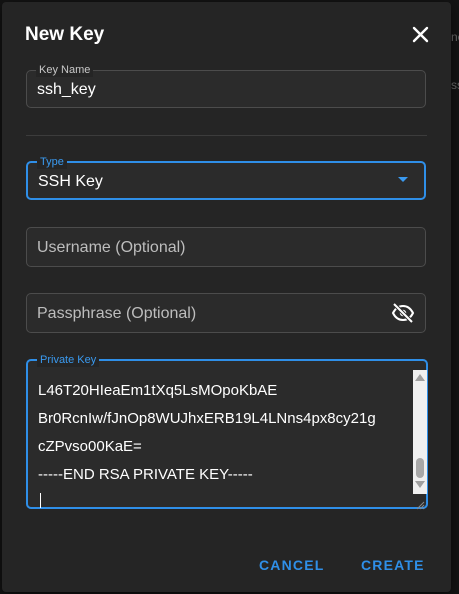 This screenshot has width=459, height=594. I want to click on type-value: SSH Key, so click(70, 181).